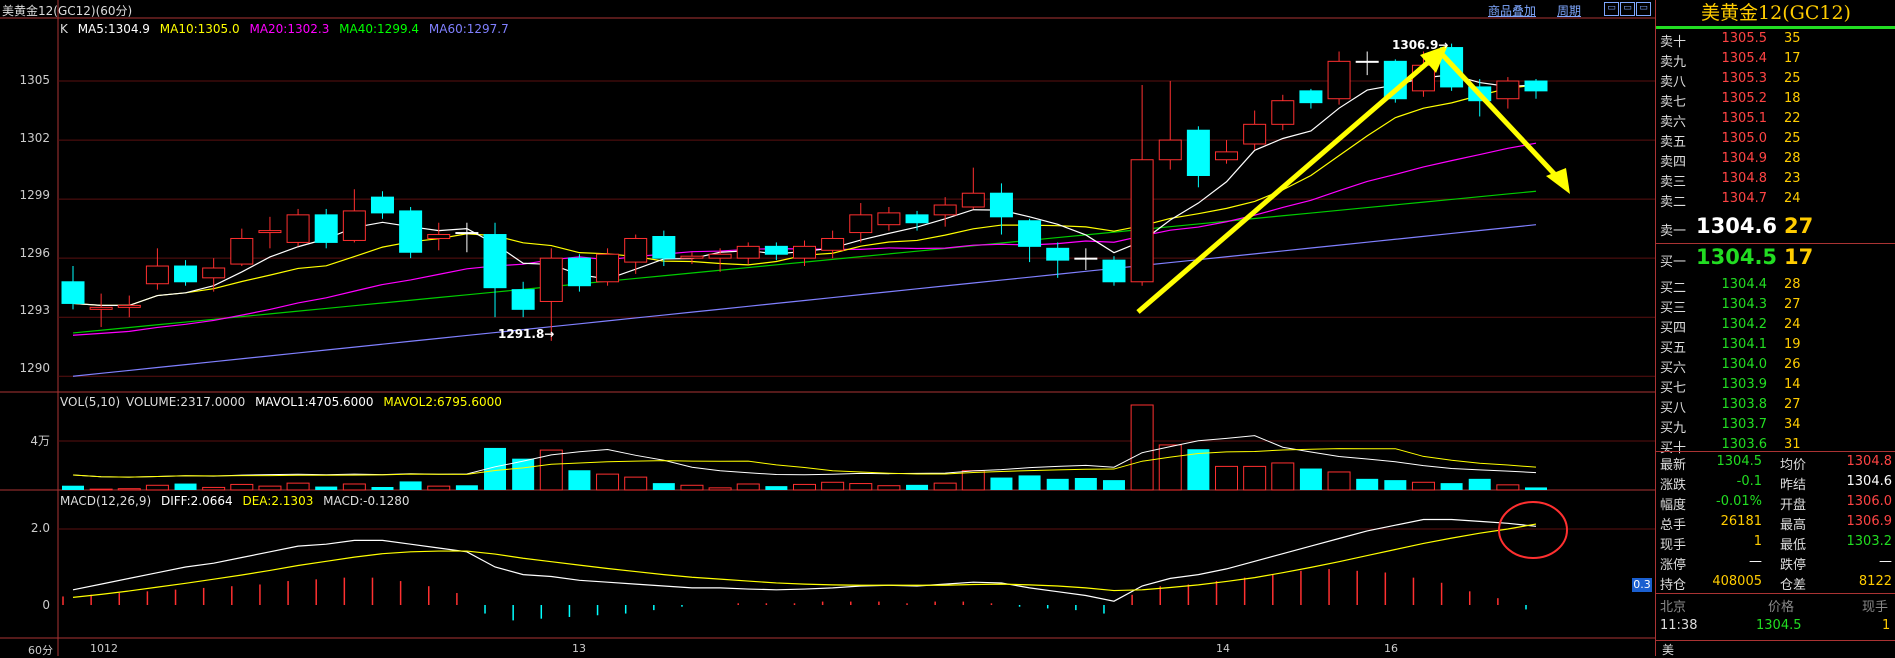 The height and width of the screenshot is (658, 1895). I want to click on ask-price: 1305.1, so click(1744, 118).